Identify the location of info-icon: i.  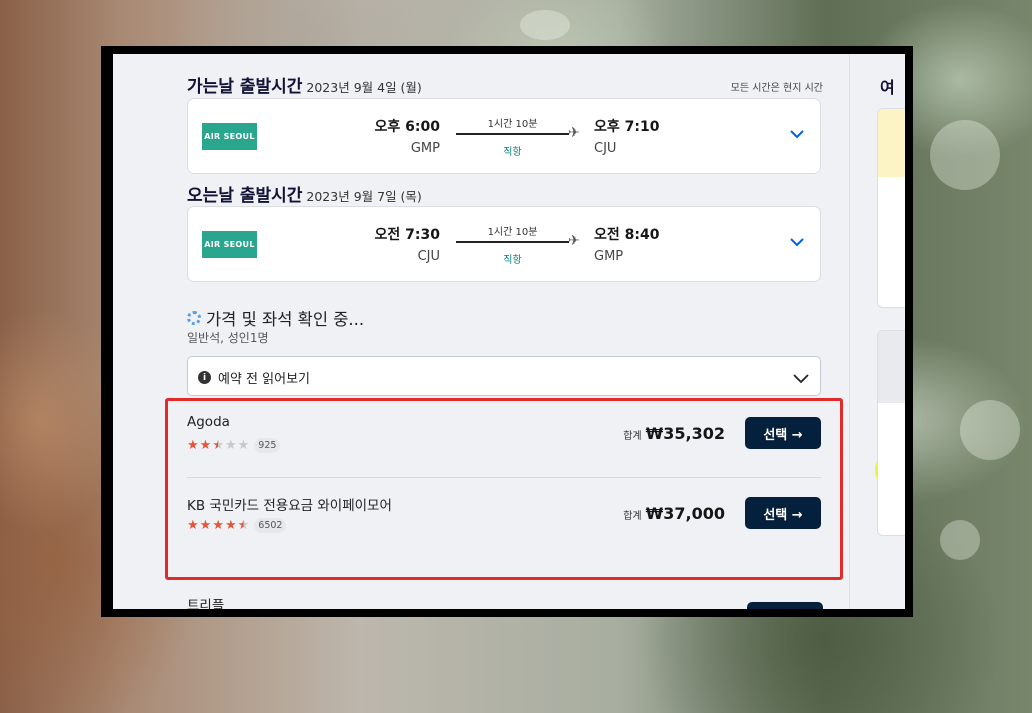
(204, 377).